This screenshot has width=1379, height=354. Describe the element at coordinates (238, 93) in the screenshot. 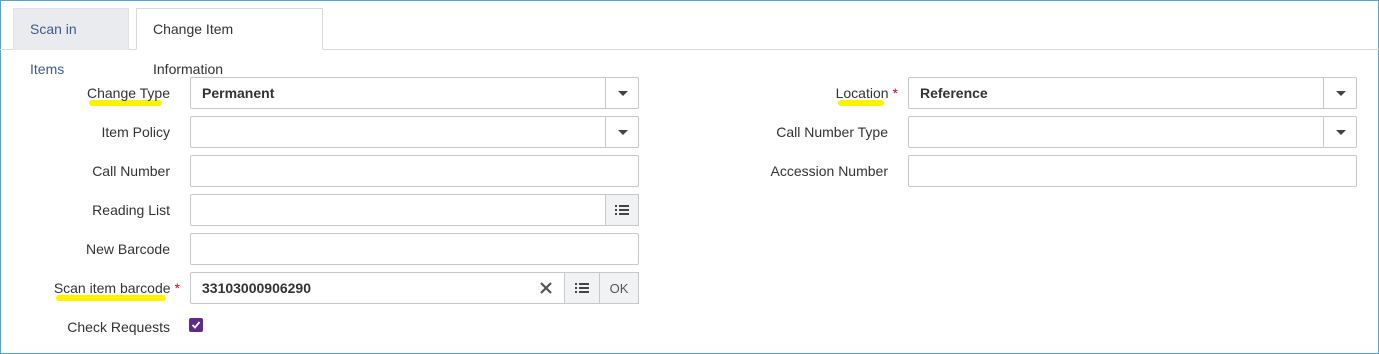

I see `change-type-value: Permanent` at that location.